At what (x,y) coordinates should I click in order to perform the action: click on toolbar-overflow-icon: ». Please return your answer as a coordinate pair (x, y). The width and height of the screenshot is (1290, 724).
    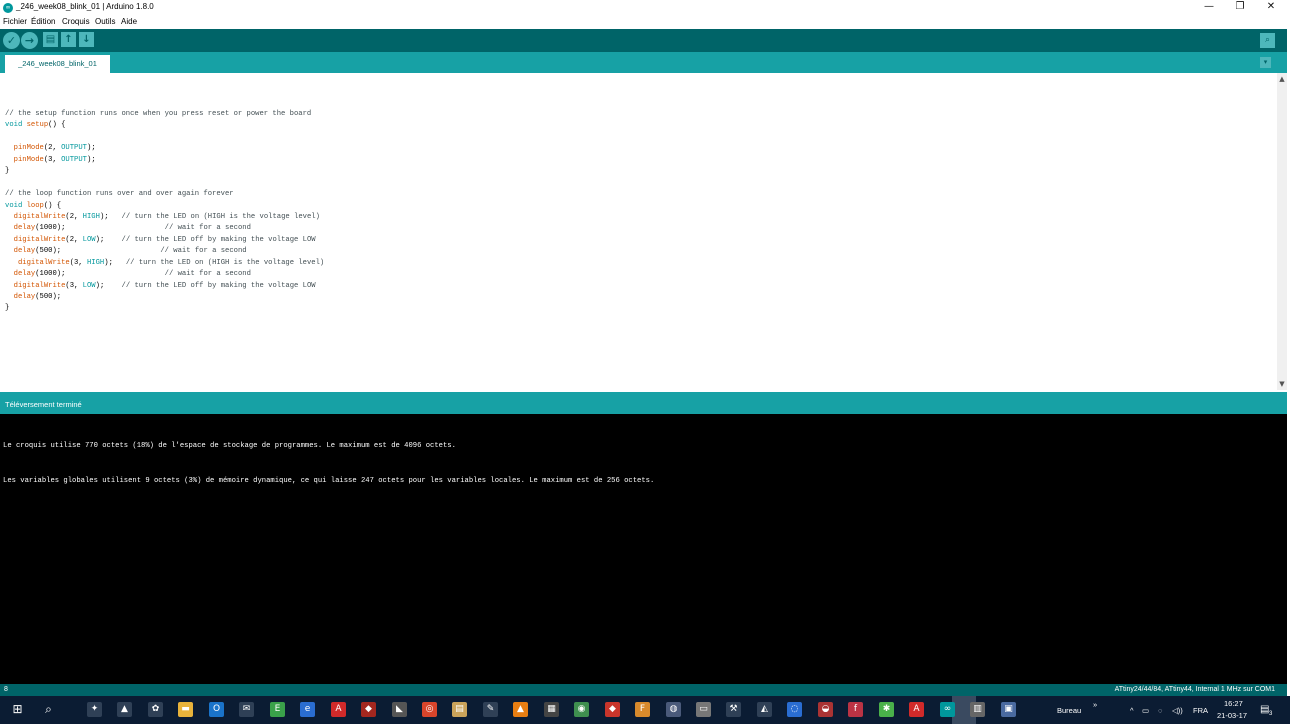
    Looking at the image, I should click on (1095, 704).